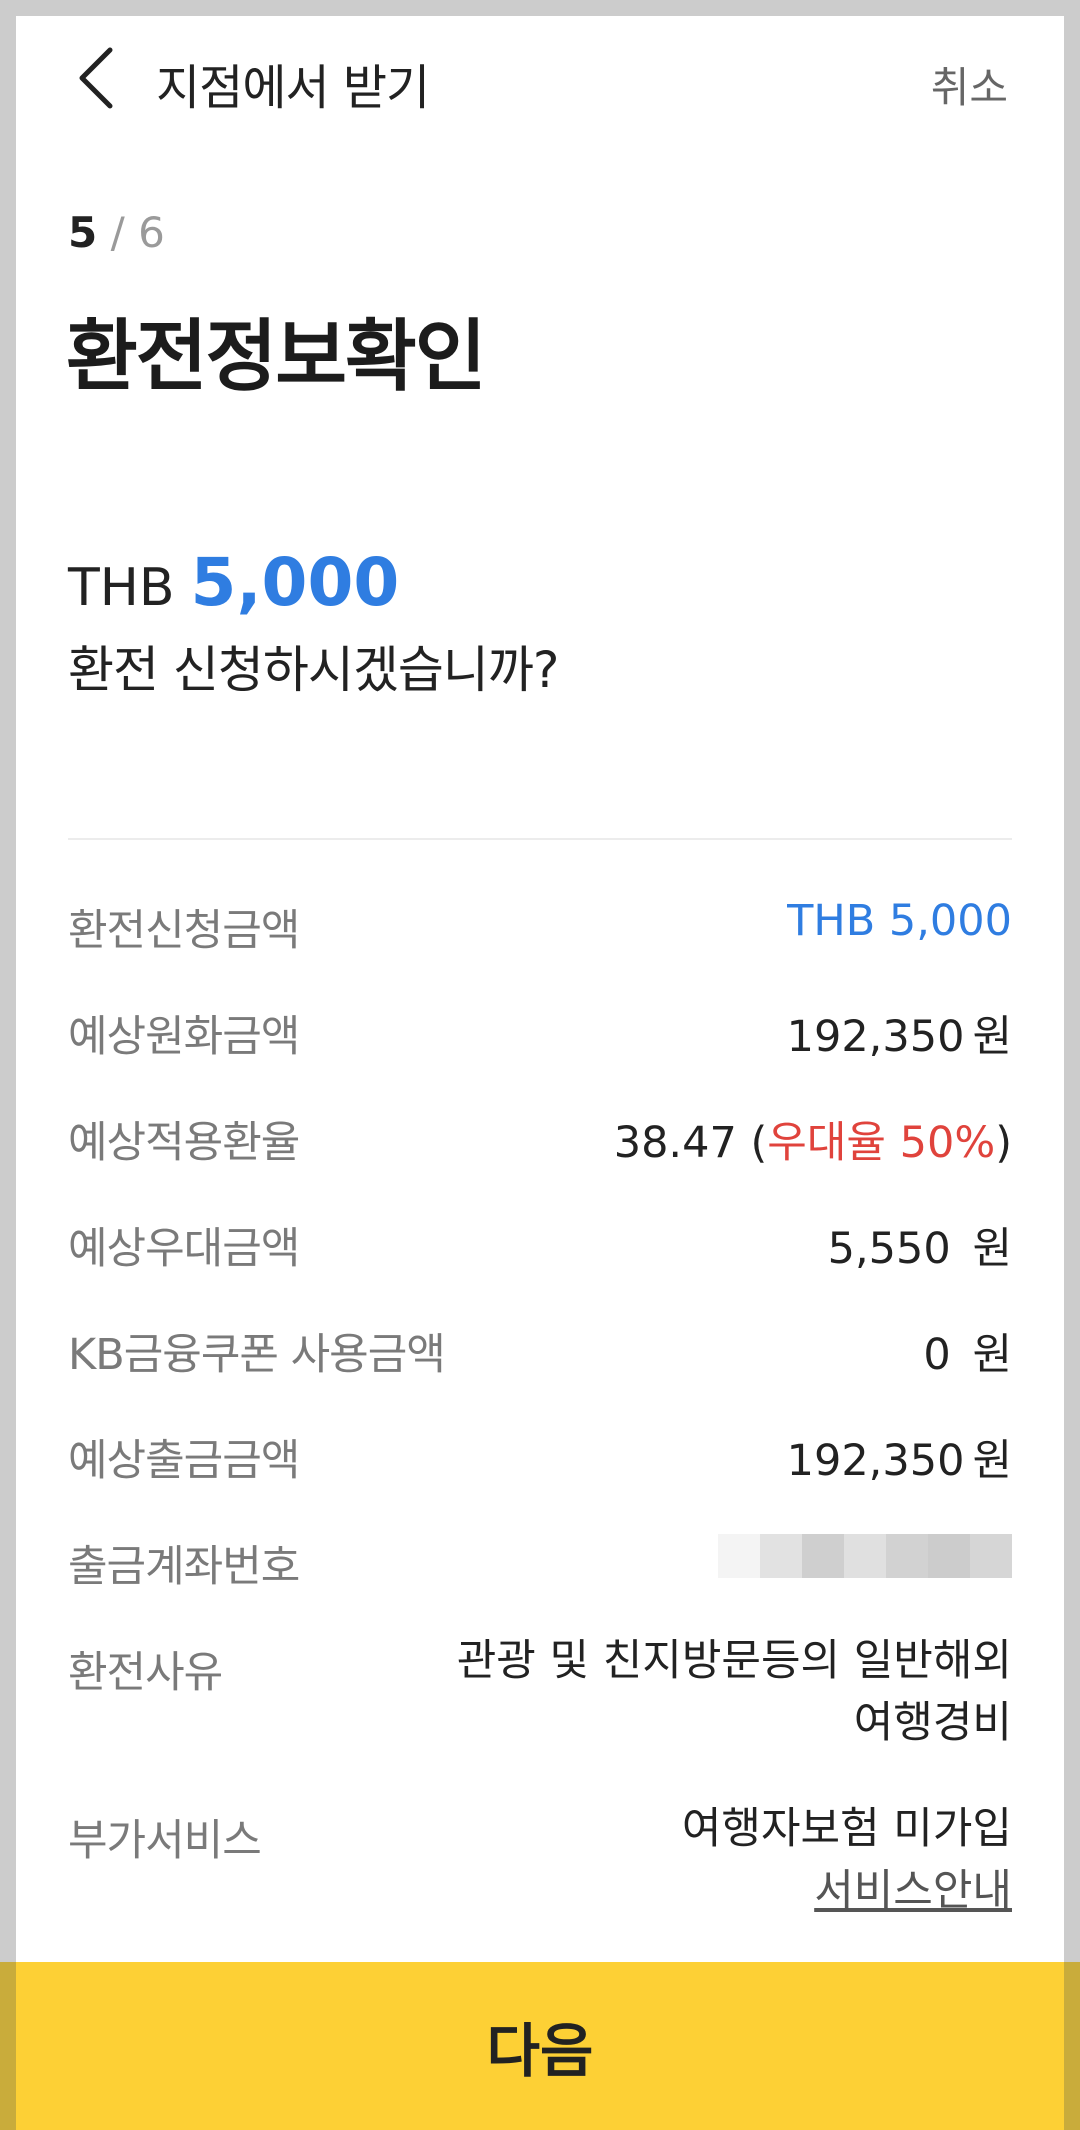 The width and height of the screenshot is (1080, 2130). I want to click on expected-krw-value: 192,350 원, so click(899, 1033).